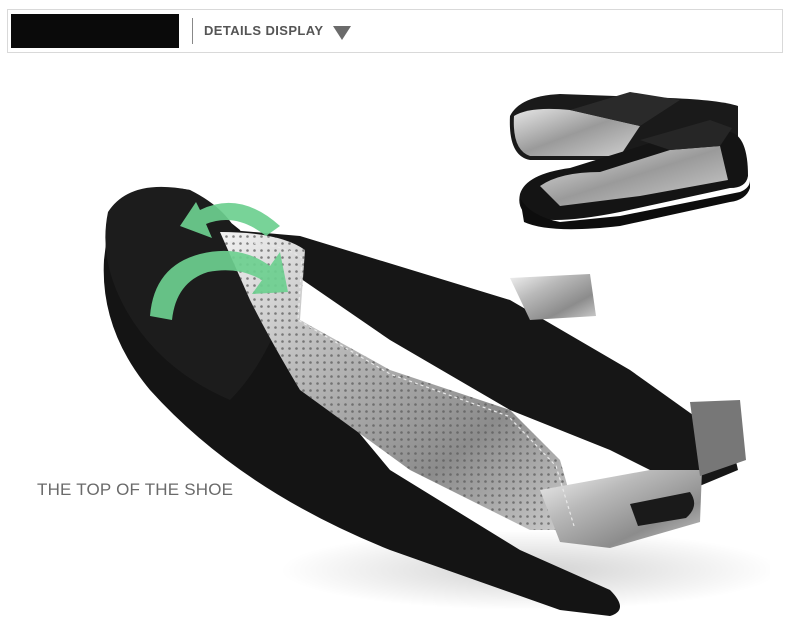 This screenshot has height=638, width=790. I want to click on header-bar: DETAILS DISPLAY, so click(395, 31).